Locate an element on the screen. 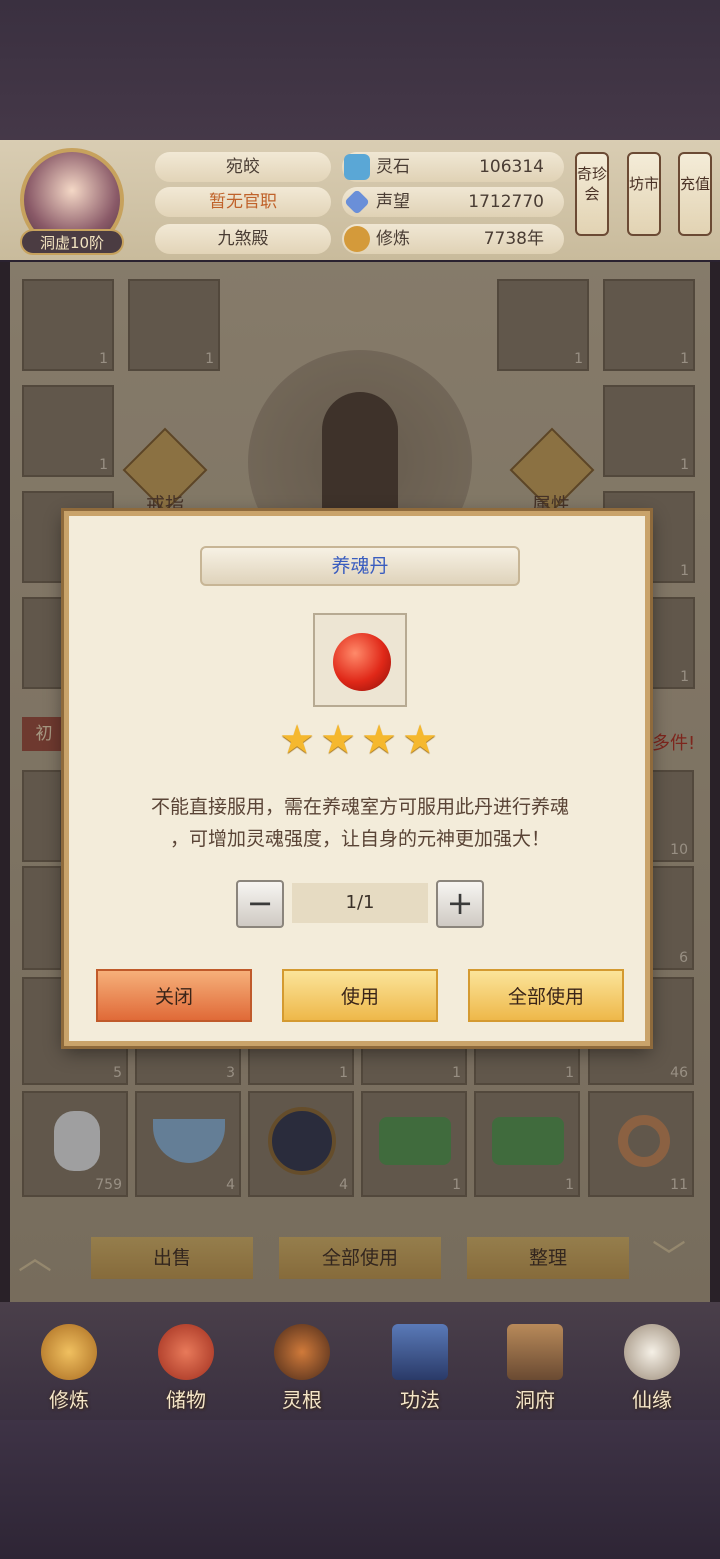 This screenshot has width=720, height=1559. item-description-line-1: 不能直接服用，需在养魂室方可服用此丹进行养魂 is located at coordinates (359, 807).